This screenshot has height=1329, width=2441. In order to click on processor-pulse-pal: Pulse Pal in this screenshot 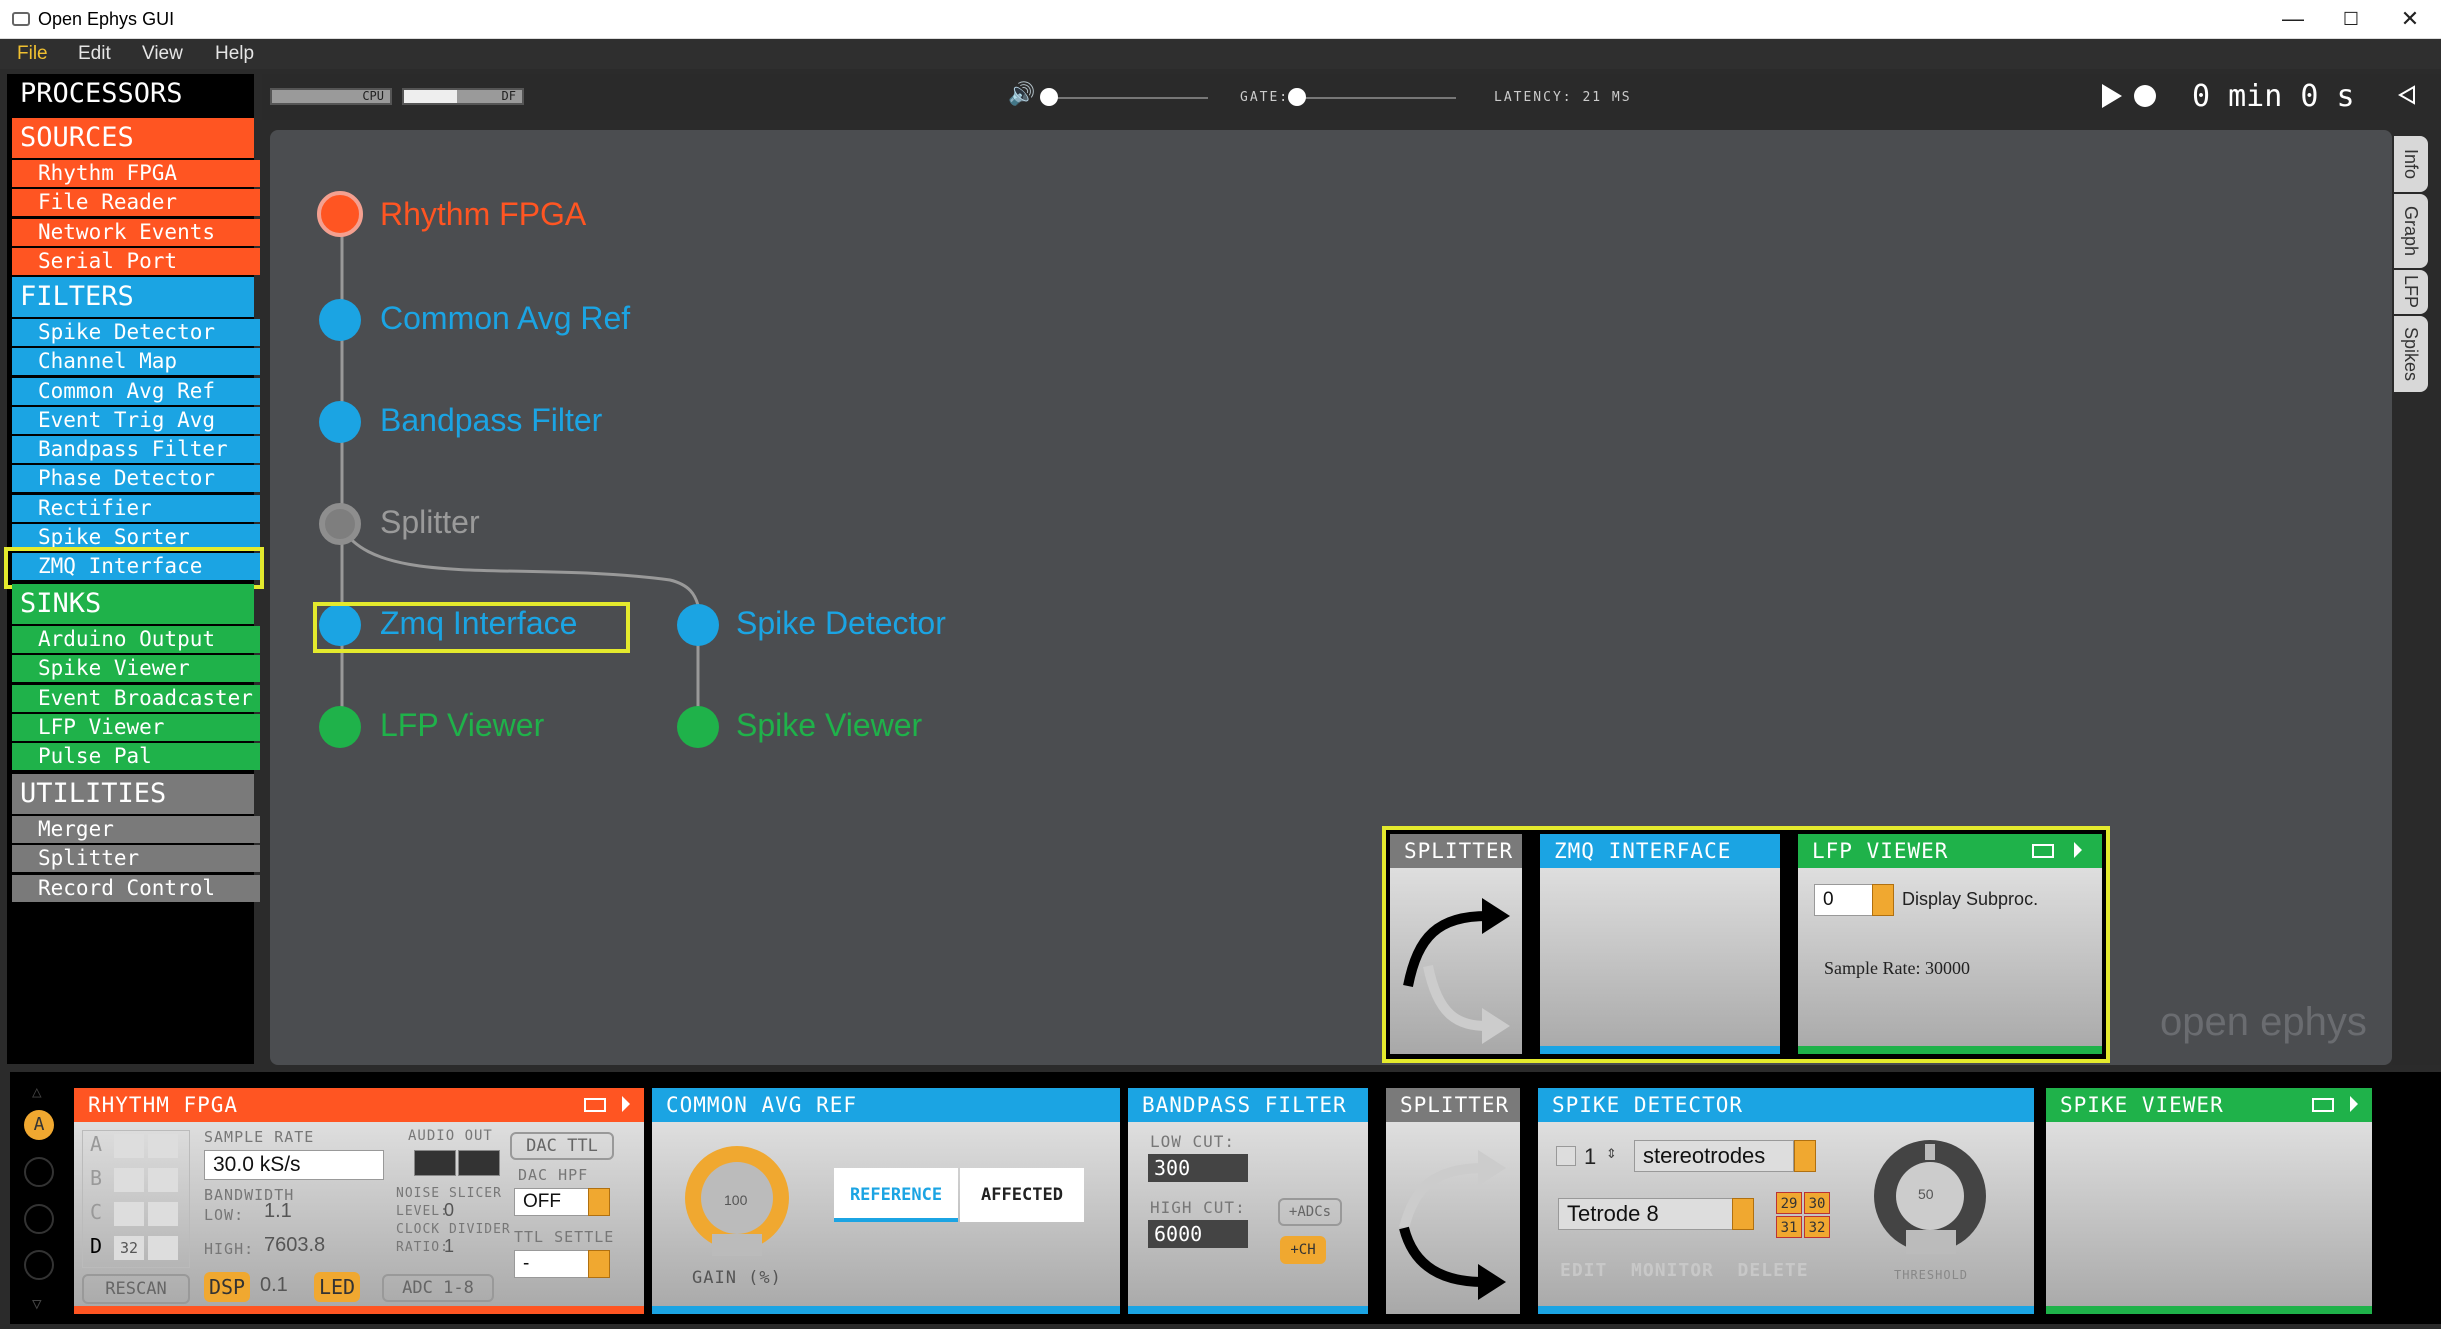, I will do `click(136, 756)`.